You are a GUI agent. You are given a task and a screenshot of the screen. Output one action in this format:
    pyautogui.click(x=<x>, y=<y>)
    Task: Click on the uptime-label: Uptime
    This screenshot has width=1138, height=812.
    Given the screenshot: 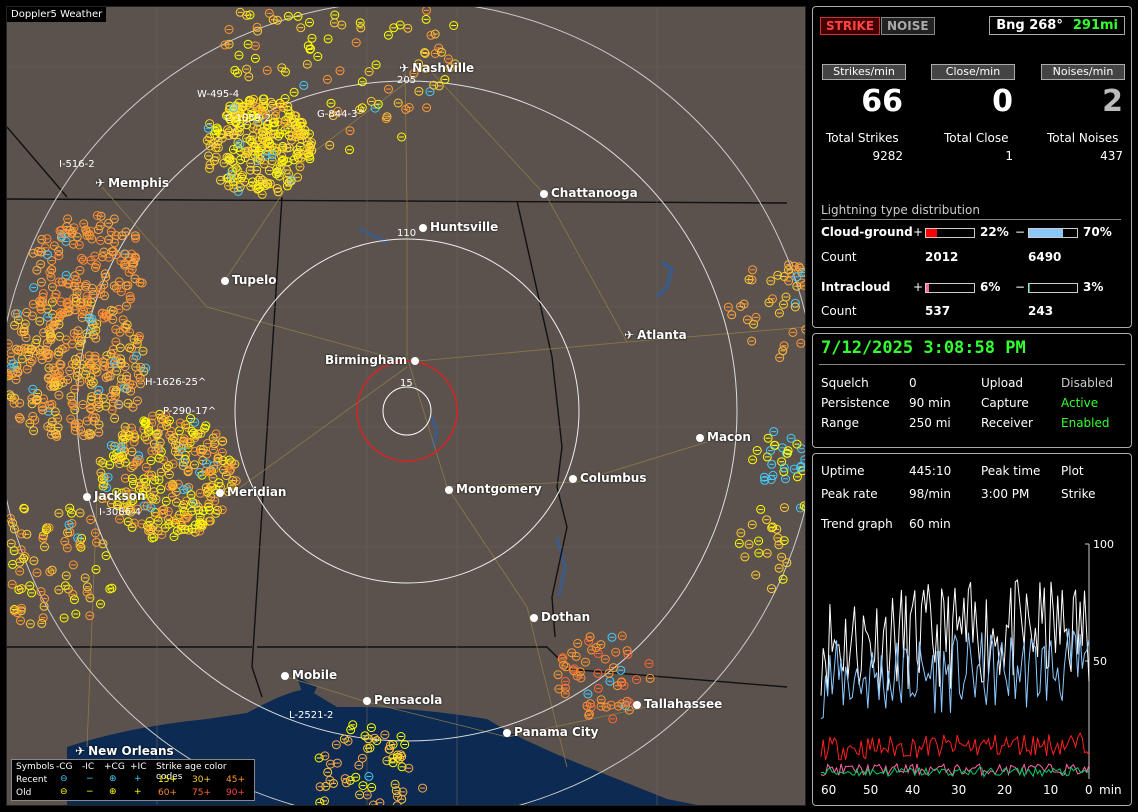 What is the action you would take?
    pyautogui.click(x=843, y=471)
    